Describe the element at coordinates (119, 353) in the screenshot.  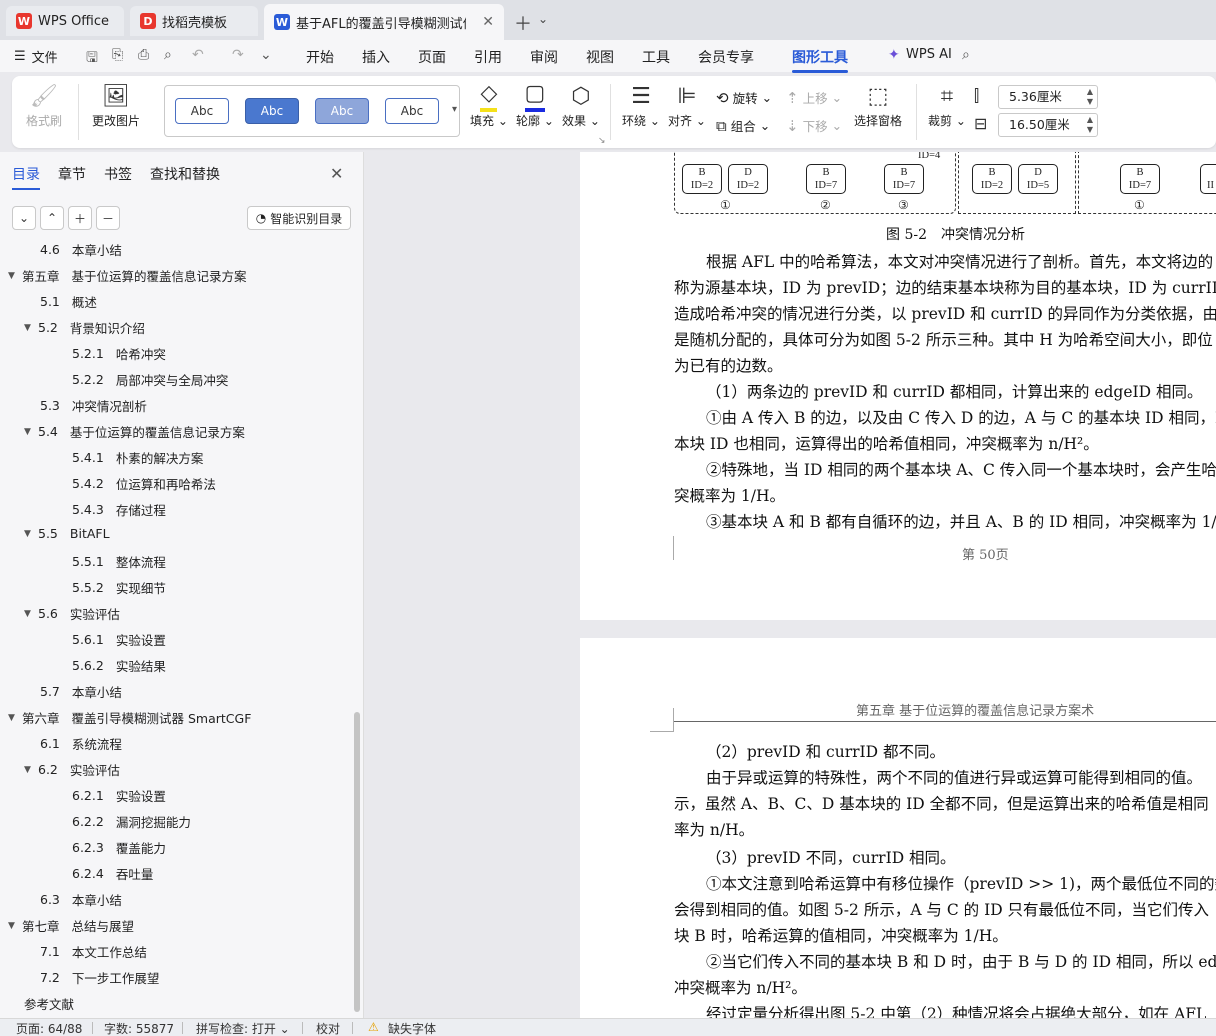
I see `toc-item: 5.2.1哈希冲突` at that location.